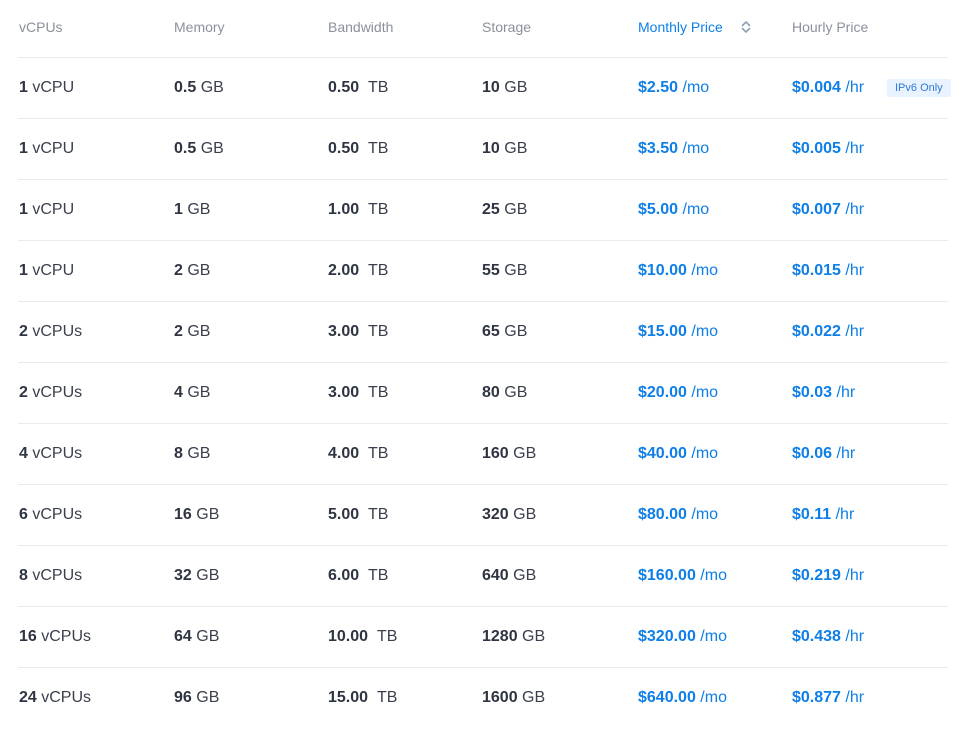  Describe the element at coordinates (358, 210) in the screenshot. I see `bandwidth-cell: 1.00 TB` at that location.